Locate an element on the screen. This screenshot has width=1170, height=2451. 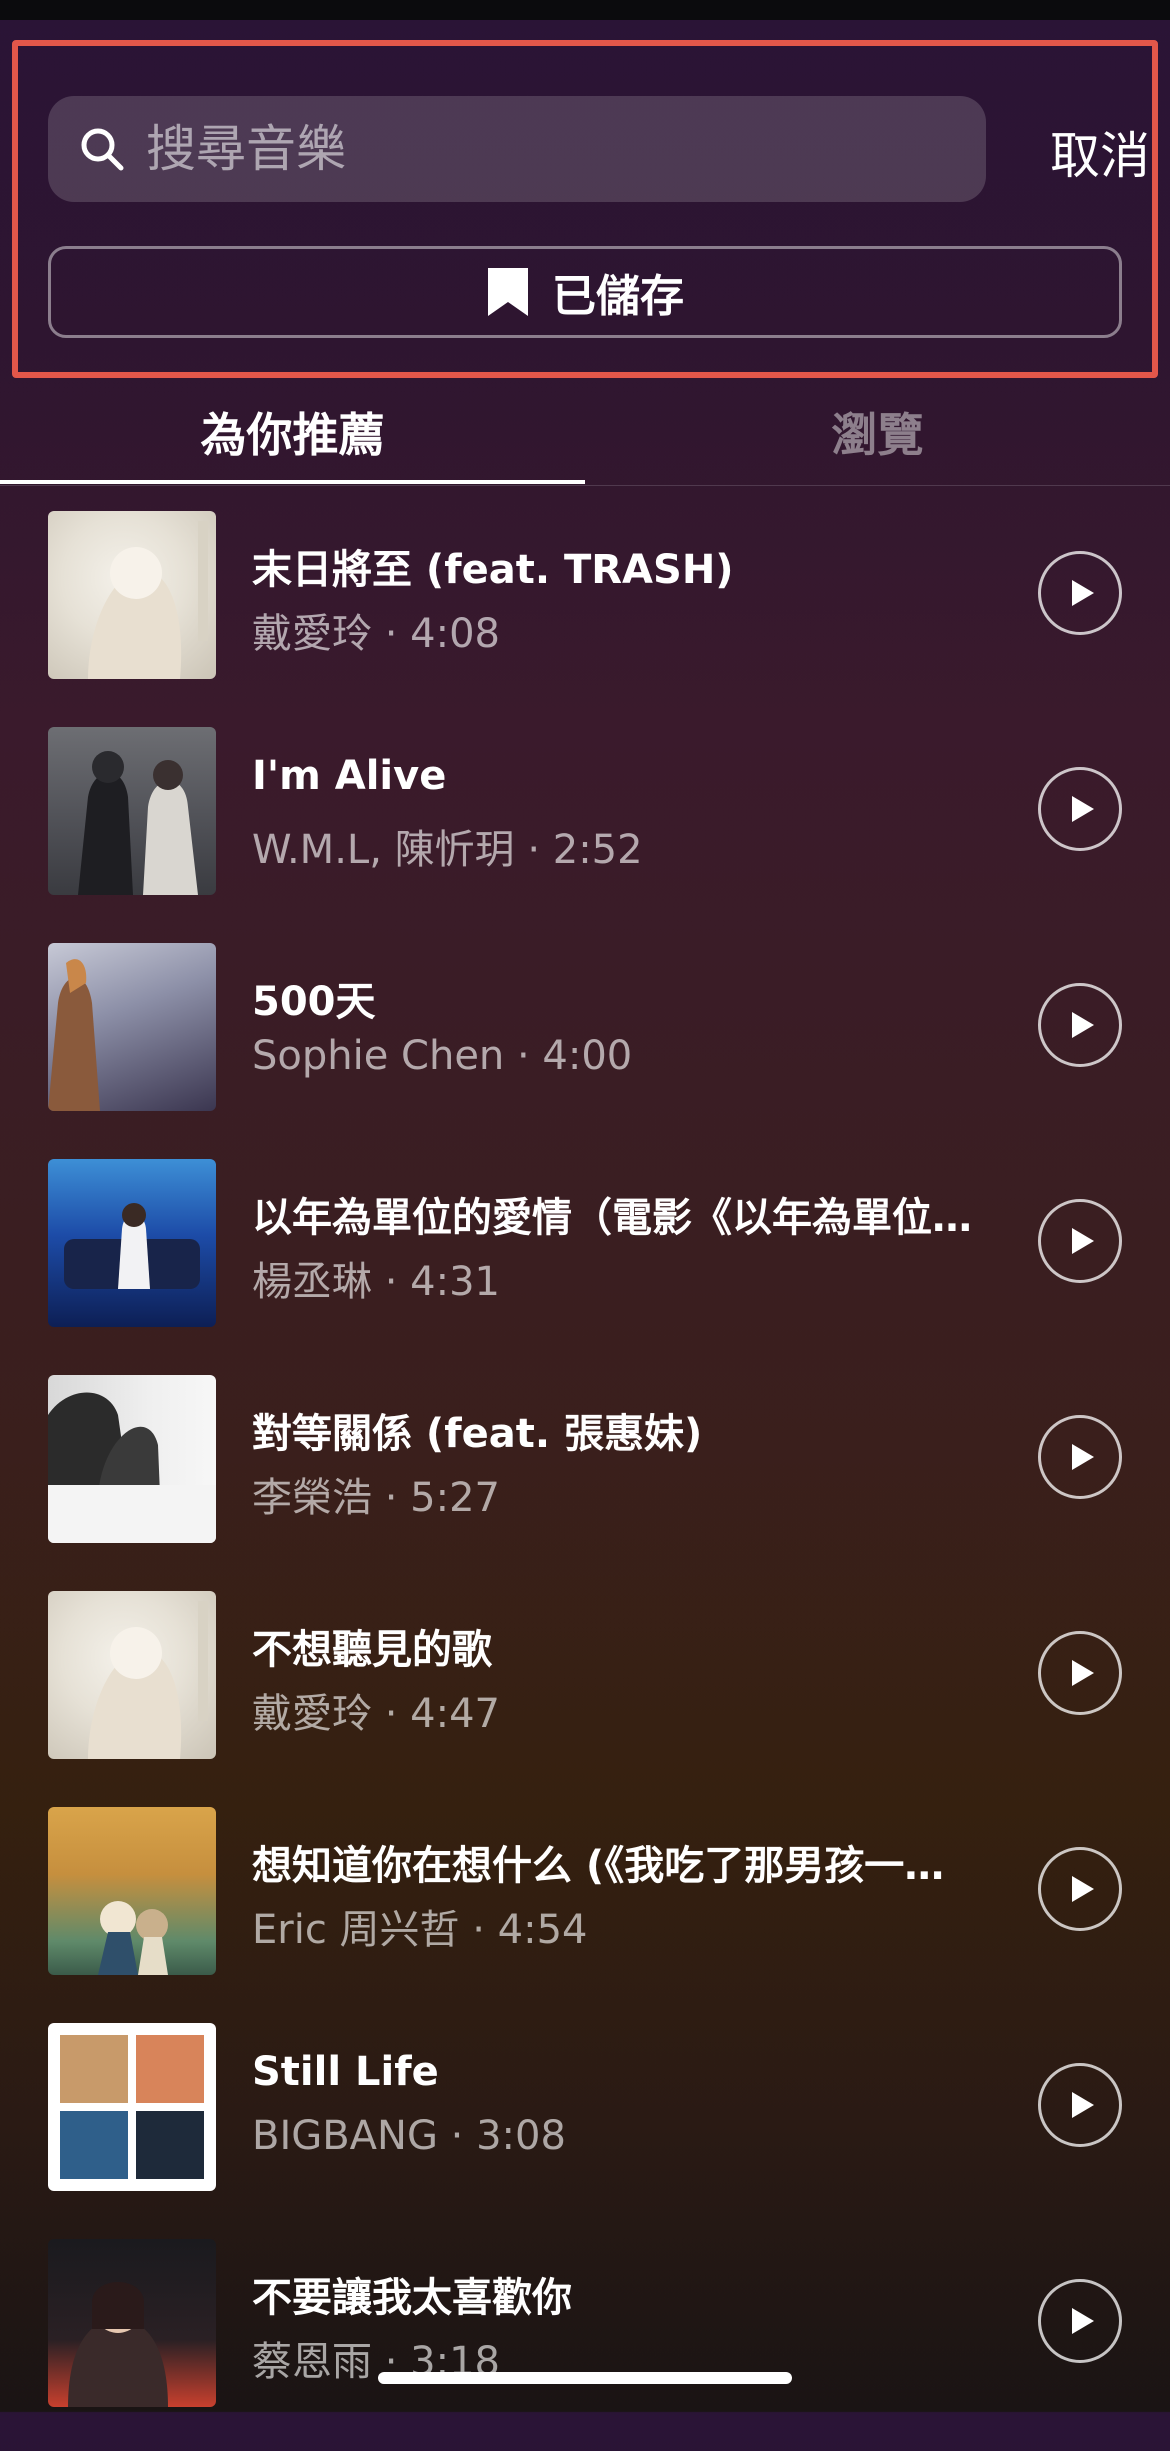
song-row: 對等關係 (feat. 張惠妹) 李榮浩 · 5:27 is located at coordinates (585, 1479).